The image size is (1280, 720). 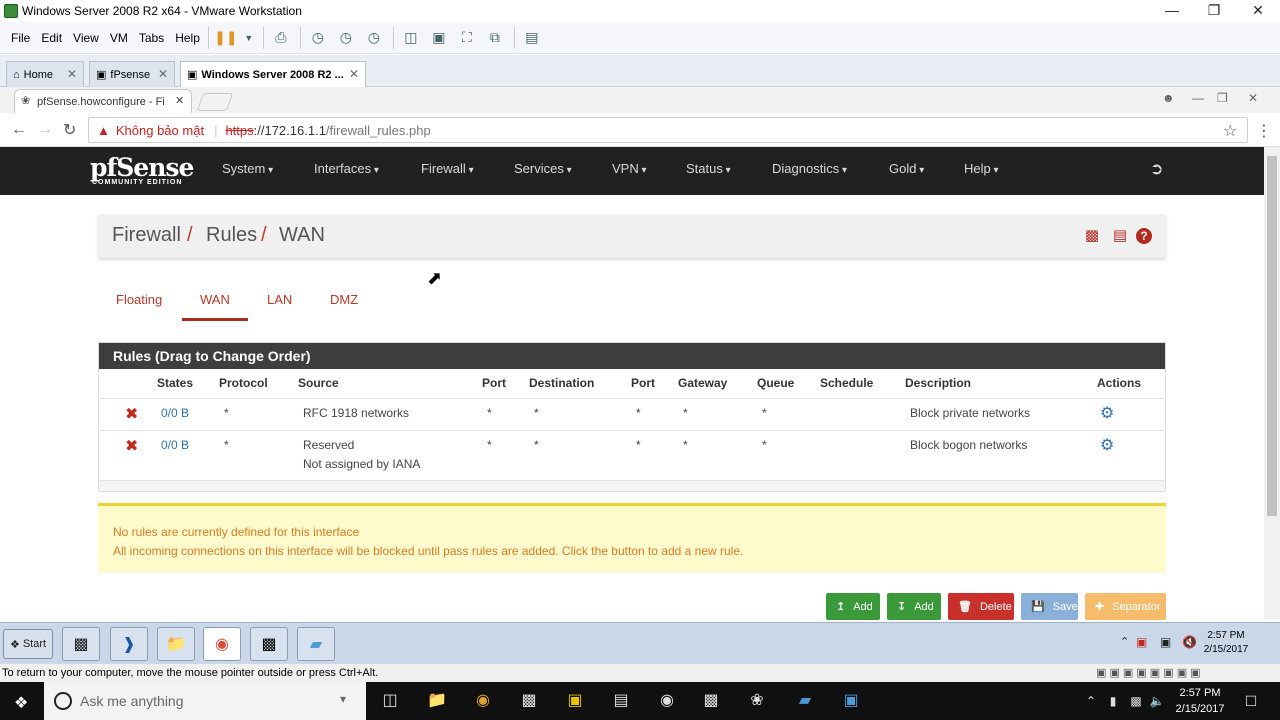 What do you see at coordinates (346, 168) in the screenshot?
I see `nav-interfaces: Interfaces` at bounding box center [346, 168].